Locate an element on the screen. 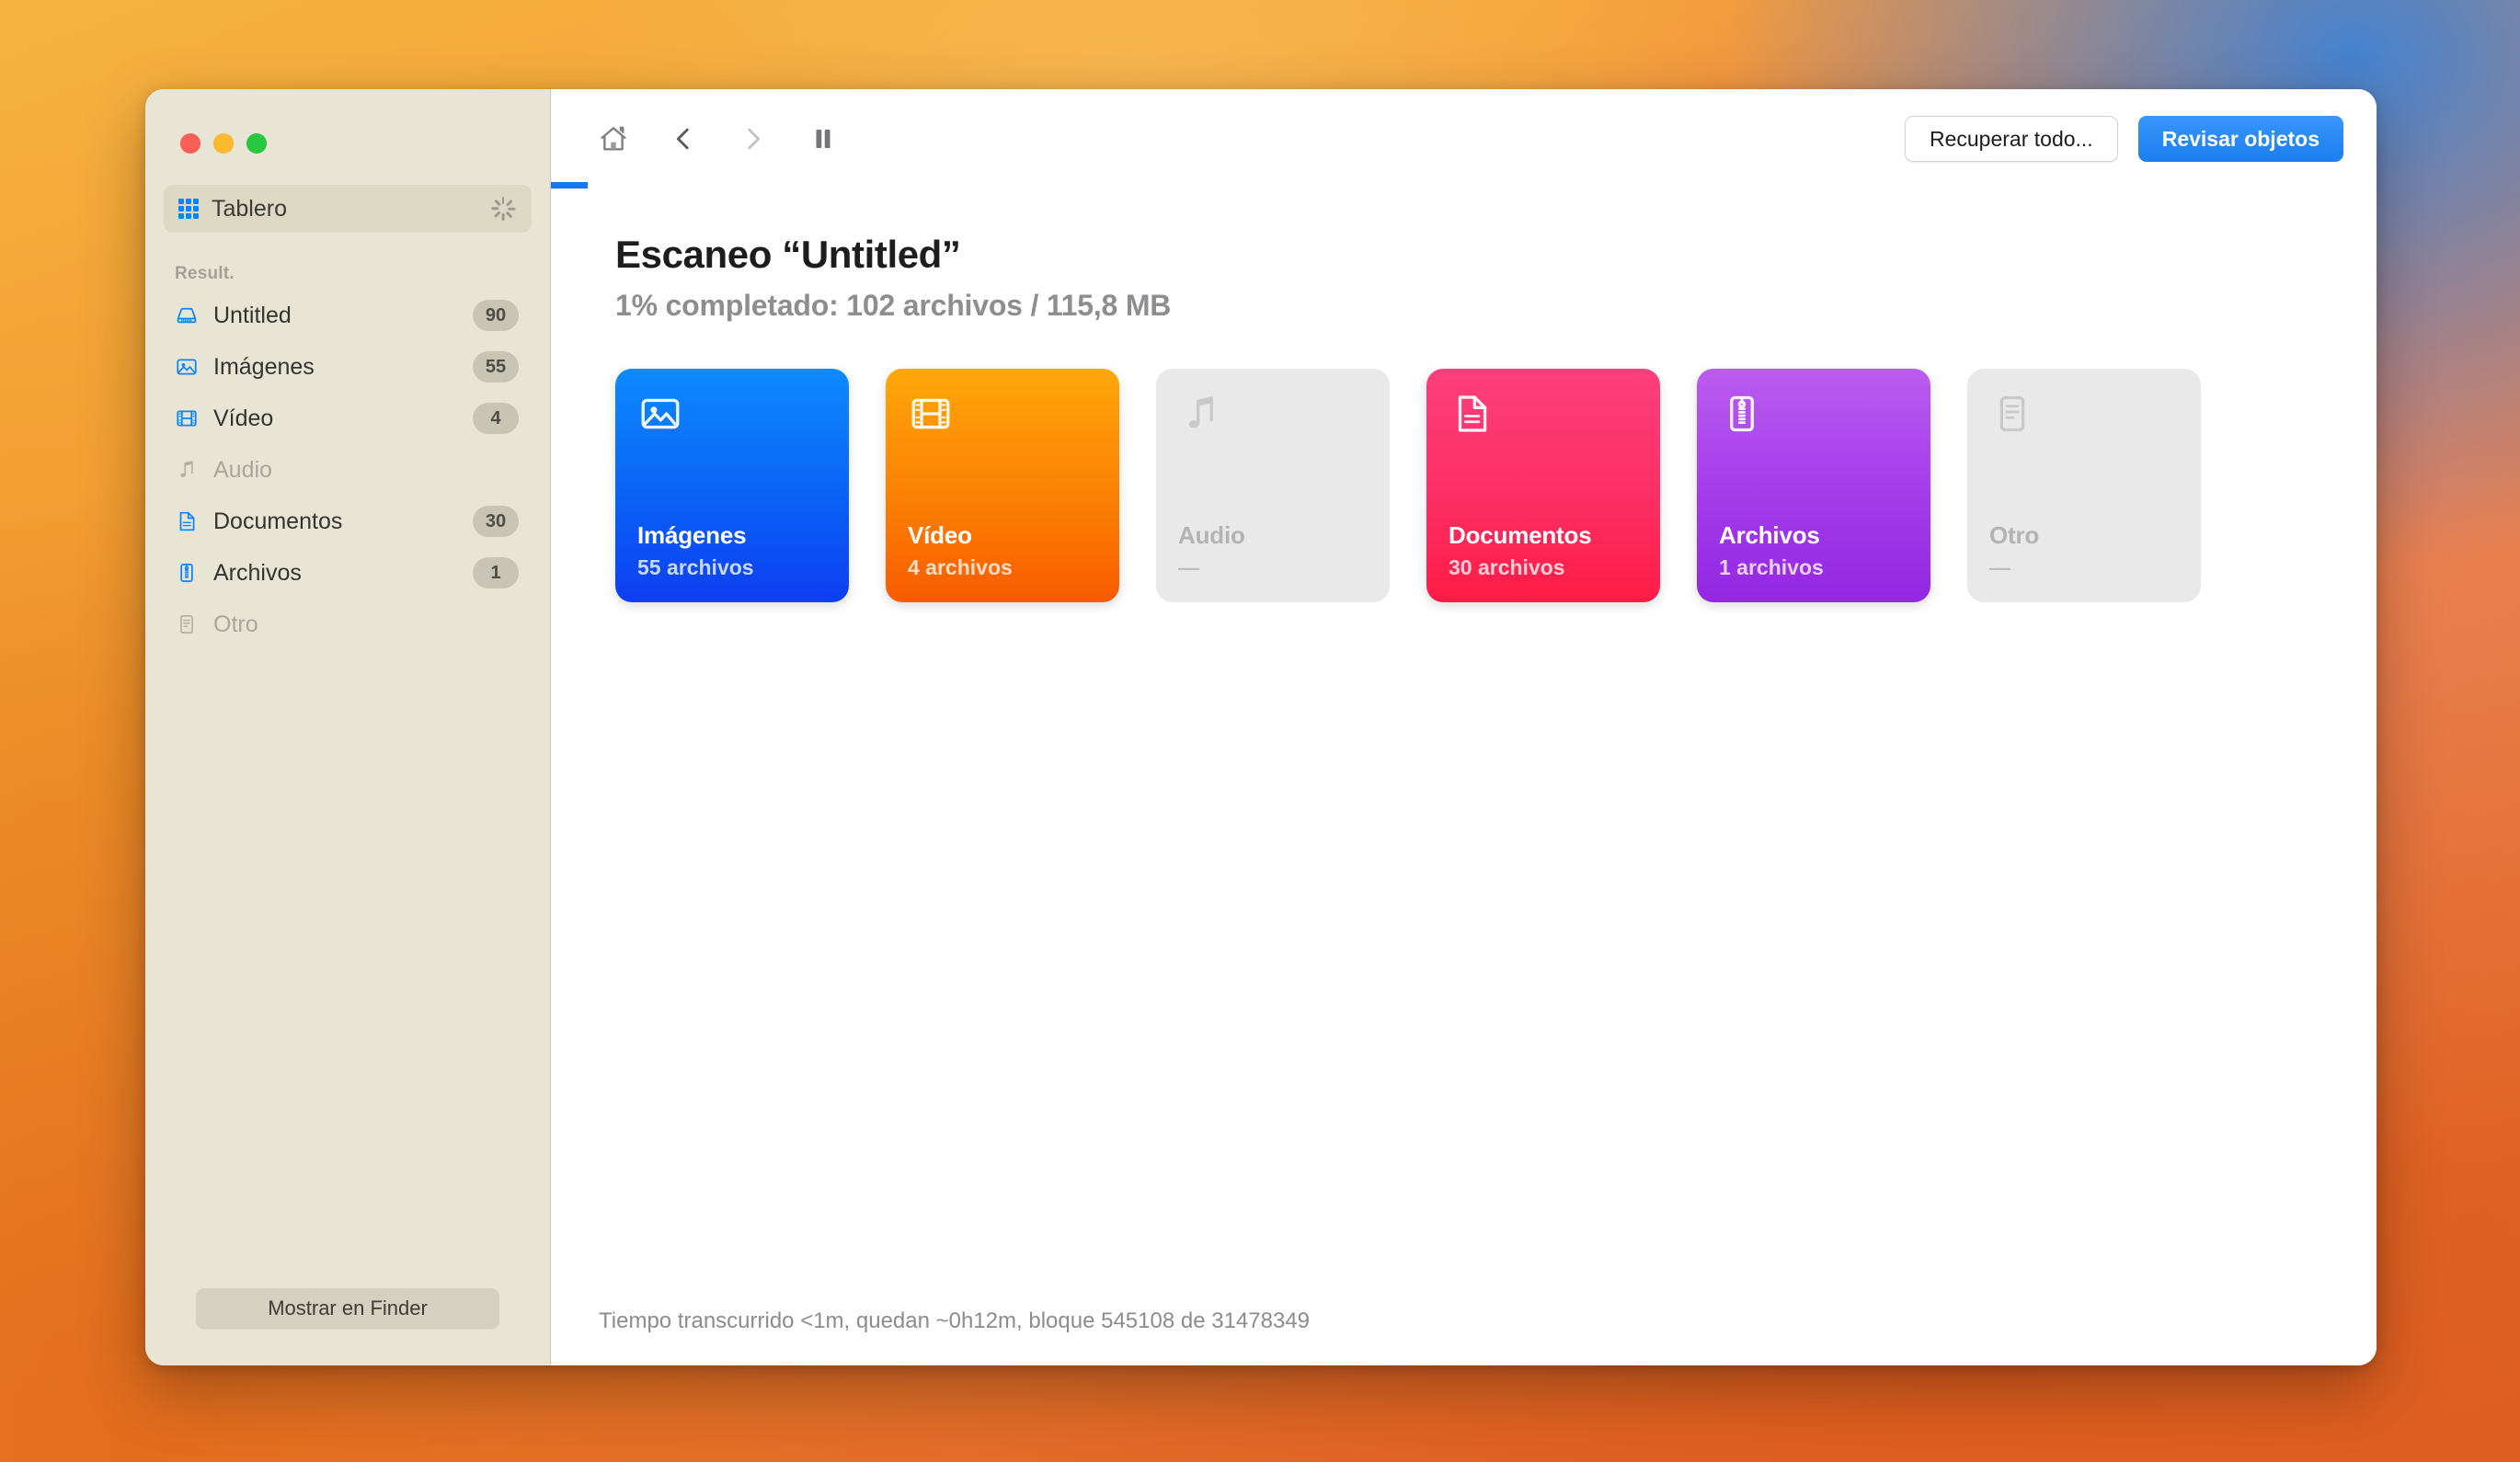 Image resolution: width=2520 pixels, height=1462 pixels. sidebar-item-badge: 1 is located at coordinates (496, 572).